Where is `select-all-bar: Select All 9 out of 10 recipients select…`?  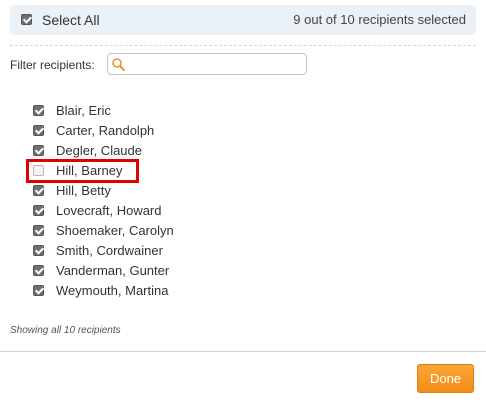
select-all-bar: Select All 9 out of 10 recipients select… is located at coordinates (243, 20).